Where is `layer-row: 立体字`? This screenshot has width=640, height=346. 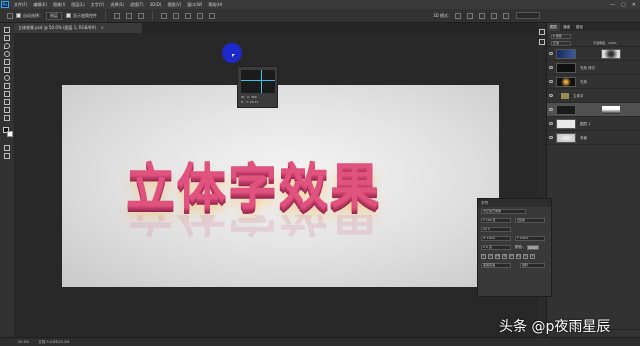 layer-row: 立体字 is located at coordinates (593, 96).